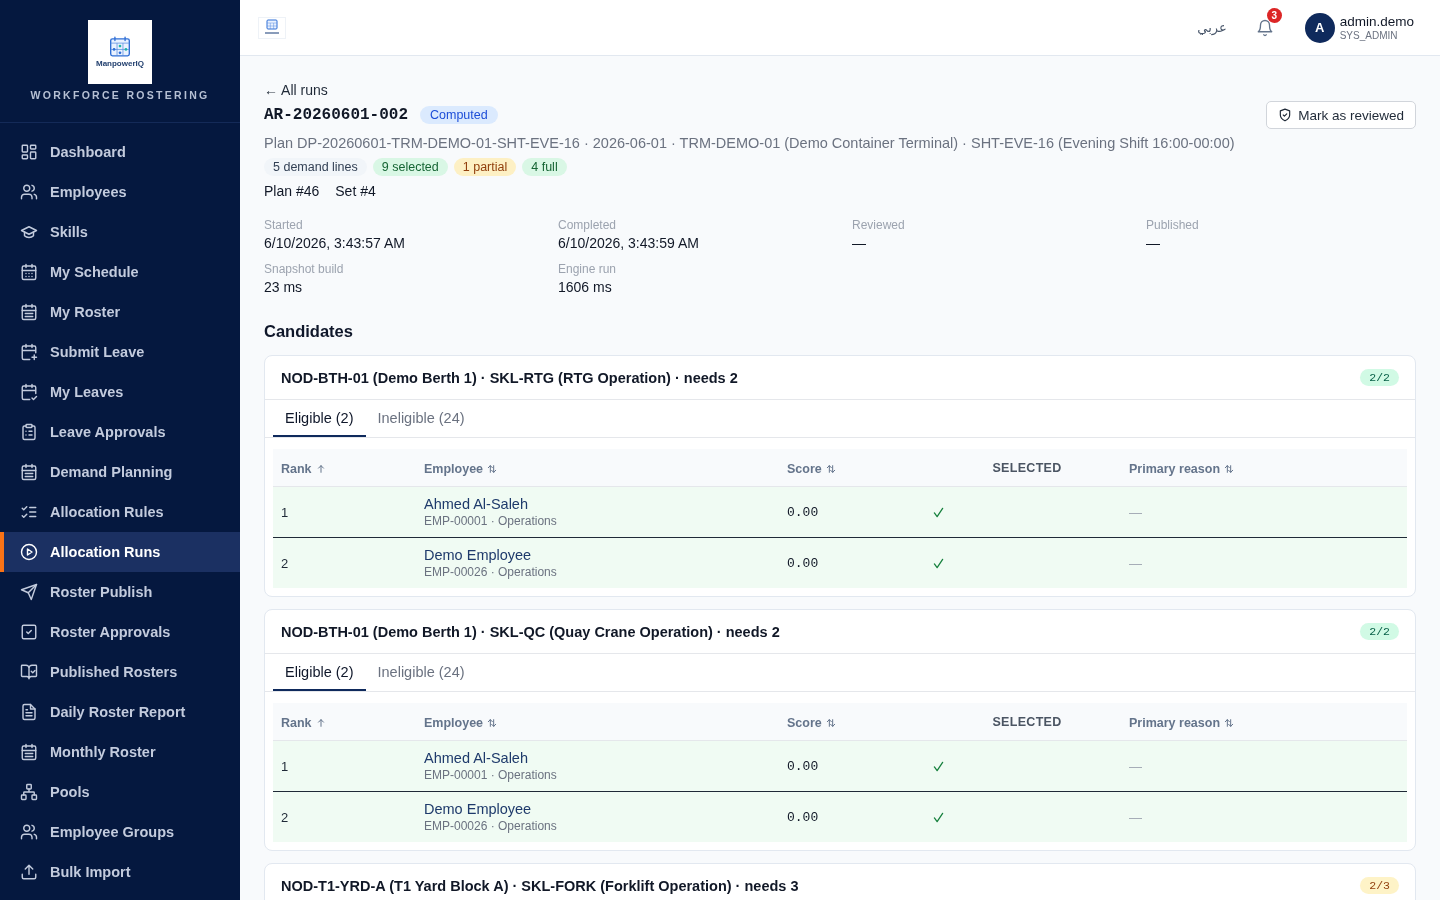 Image resolution: width=1440 pixels, height=900 pixels. Describe the element at coordinates (29, 632) in the screenshot. I see `checkbox-icon` at that location.